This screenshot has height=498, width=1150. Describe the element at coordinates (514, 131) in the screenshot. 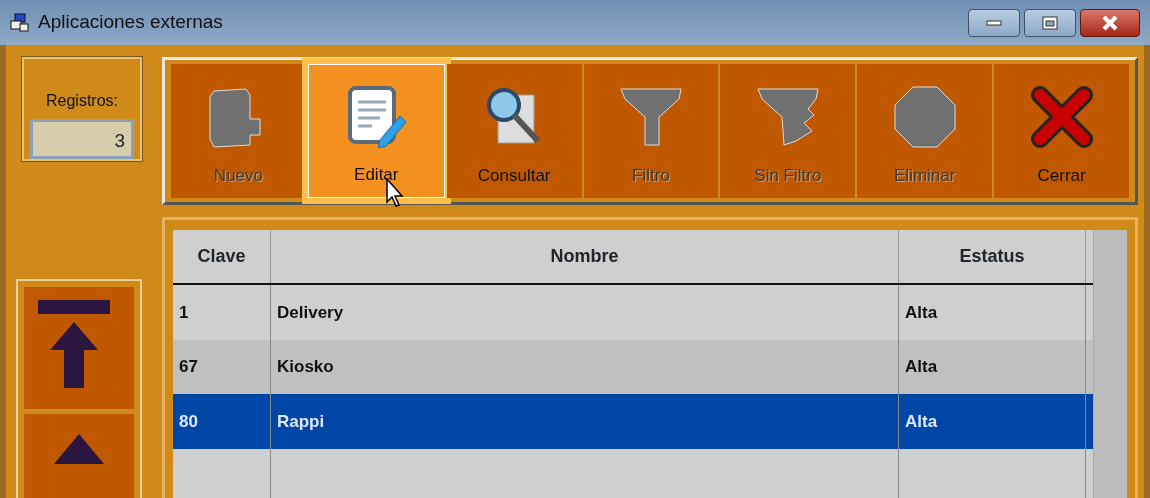

I see `toolbar-button: Consultar` at that location.